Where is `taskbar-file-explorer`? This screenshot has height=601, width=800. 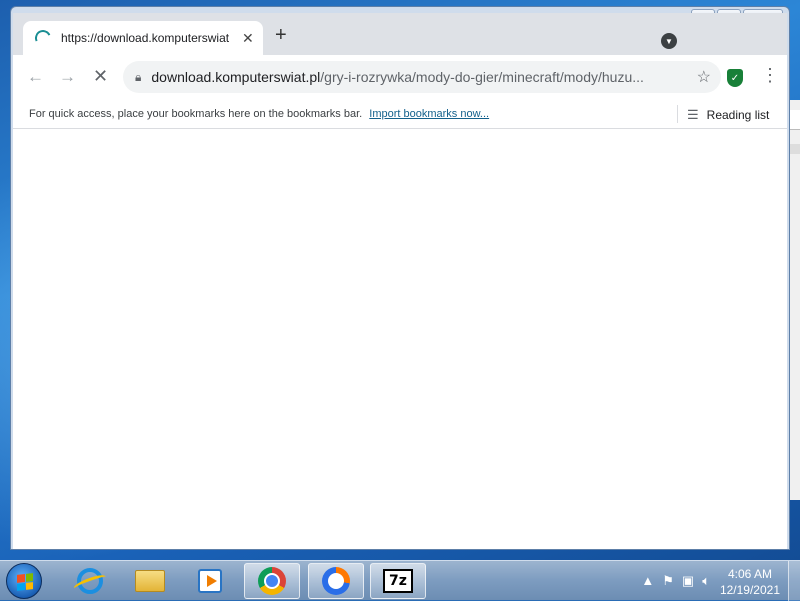 taskbar-file-explorer is located at coordinates (150, 581).